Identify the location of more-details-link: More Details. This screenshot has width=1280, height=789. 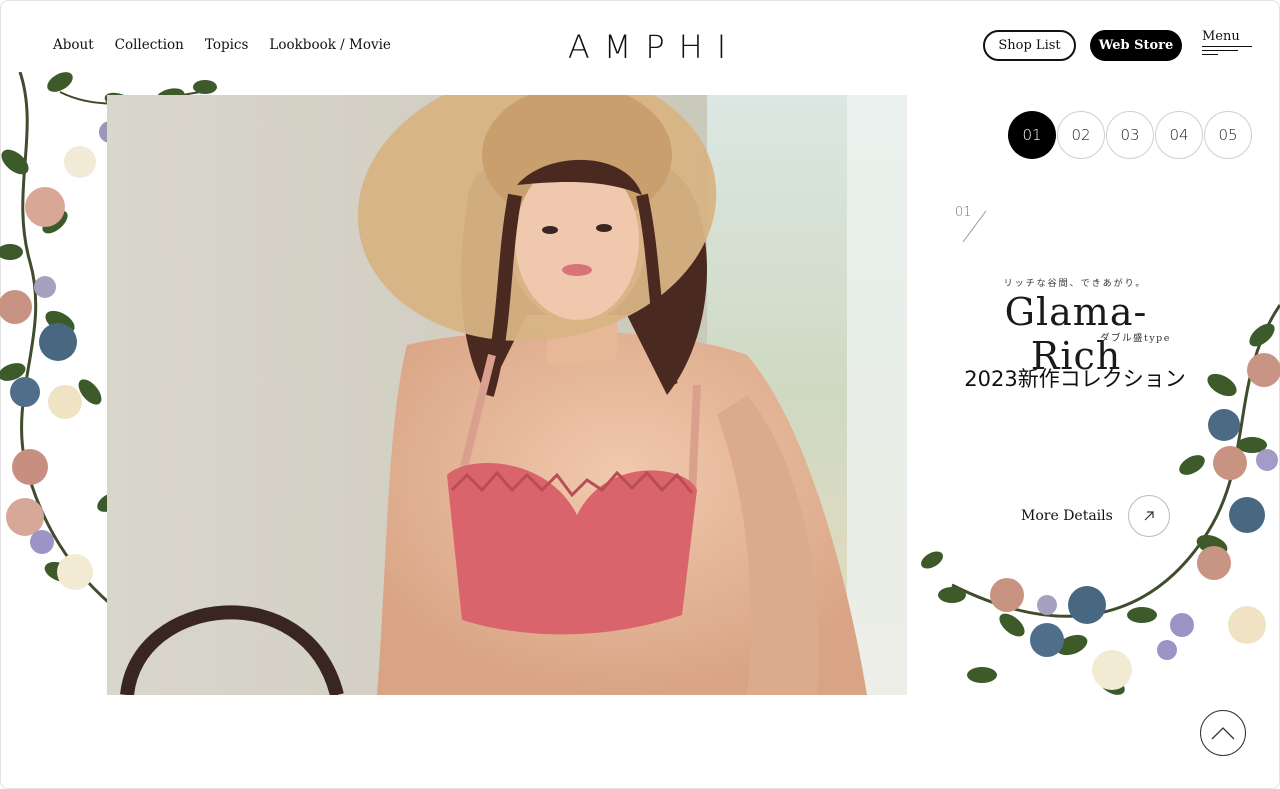
(1095, 516).